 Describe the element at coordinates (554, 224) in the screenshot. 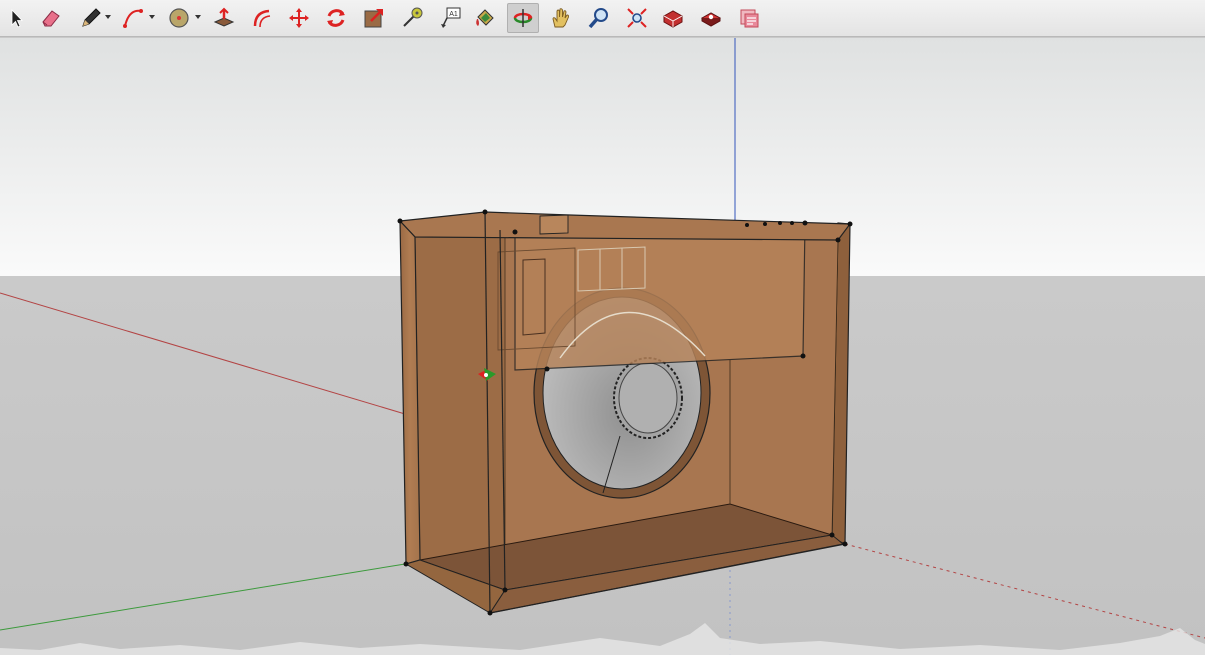

I see `top-notch` at that location.